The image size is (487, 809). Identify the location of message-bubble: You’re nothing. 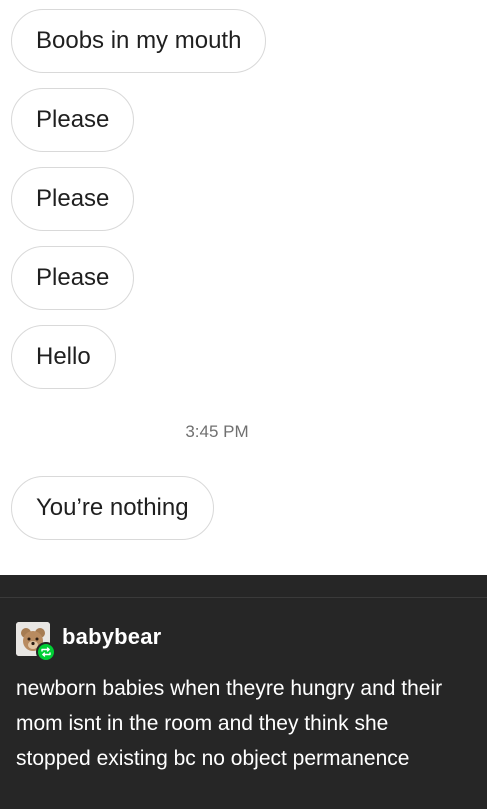
(112, 508).